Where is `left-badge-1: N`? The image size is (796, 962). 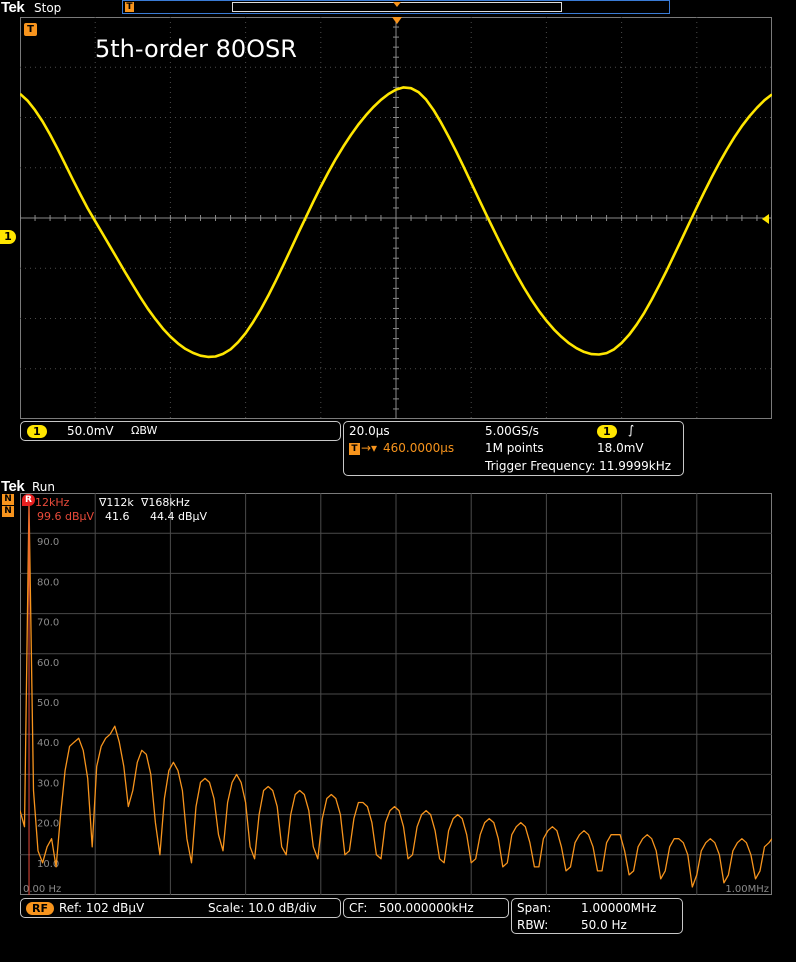 left-badge-1: N is located at coordinates (8, 499).